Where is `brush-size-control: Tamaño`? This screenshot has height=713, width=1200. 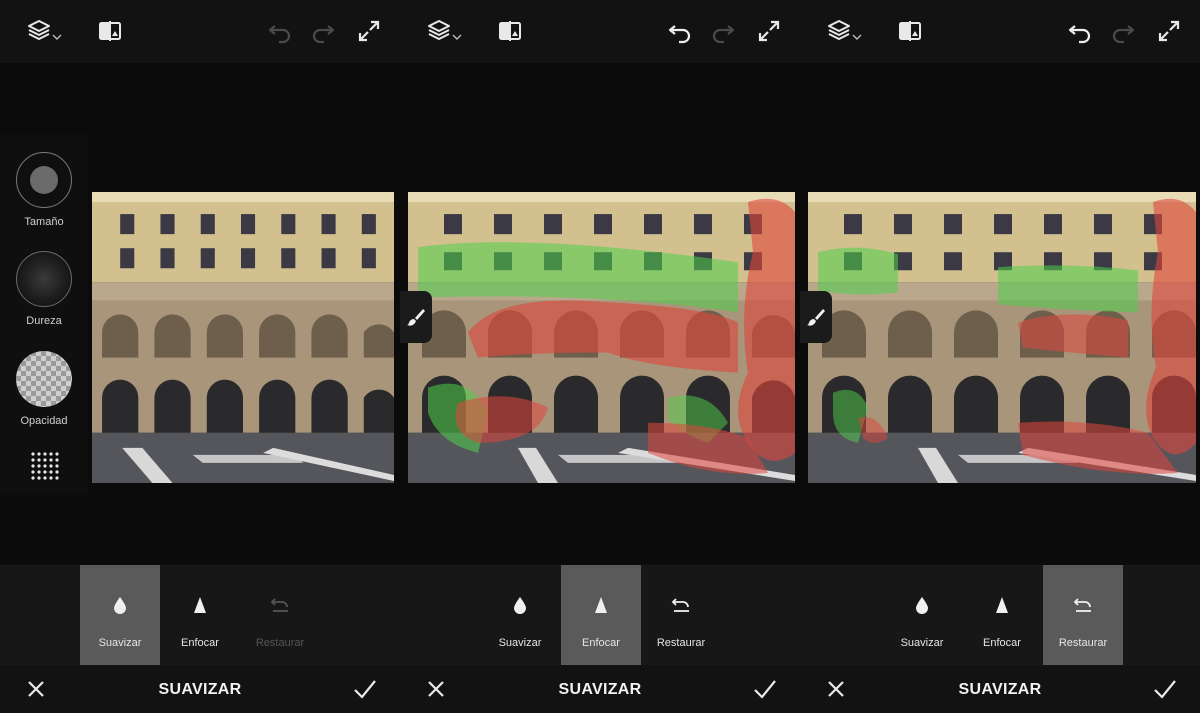 brush-size-control: Tamaño is located at coordinates (44, 190).